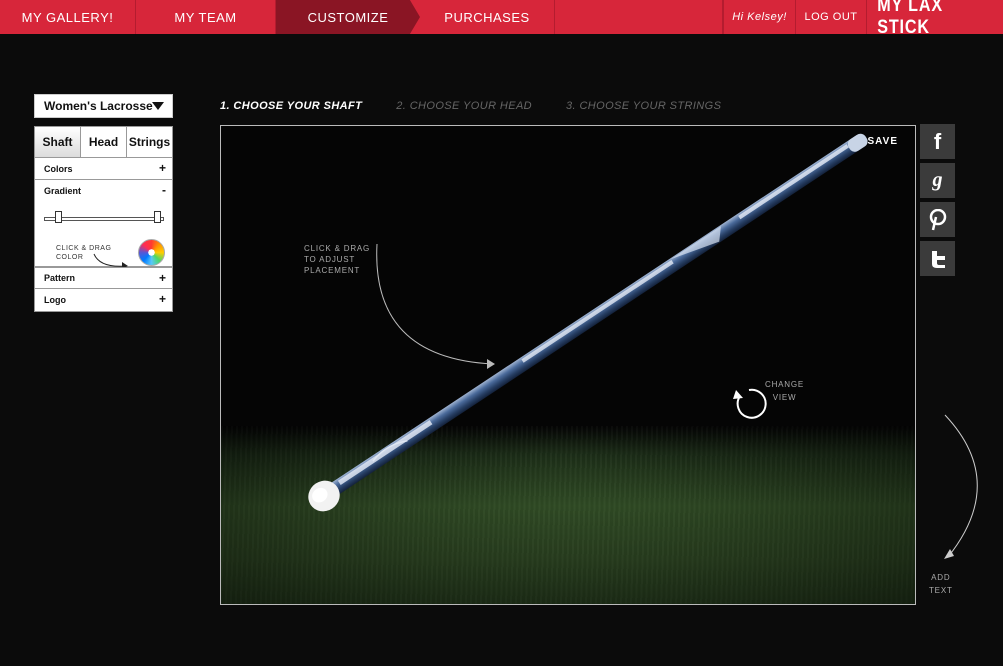 Image resolution: width=1003 pixels, height=666 pixels. I want to click on twitter-glyph, so click(938, 259).